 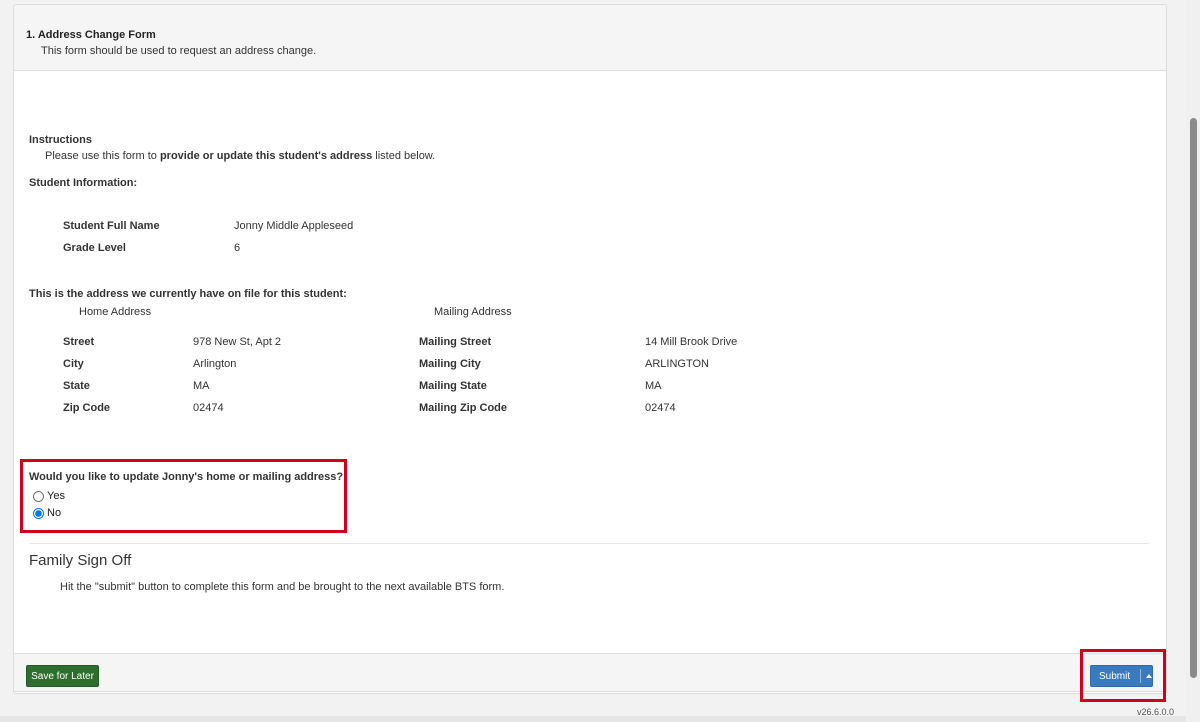 I want to click on instructions-text-suffix: listed below., so click(x=404, y=156).